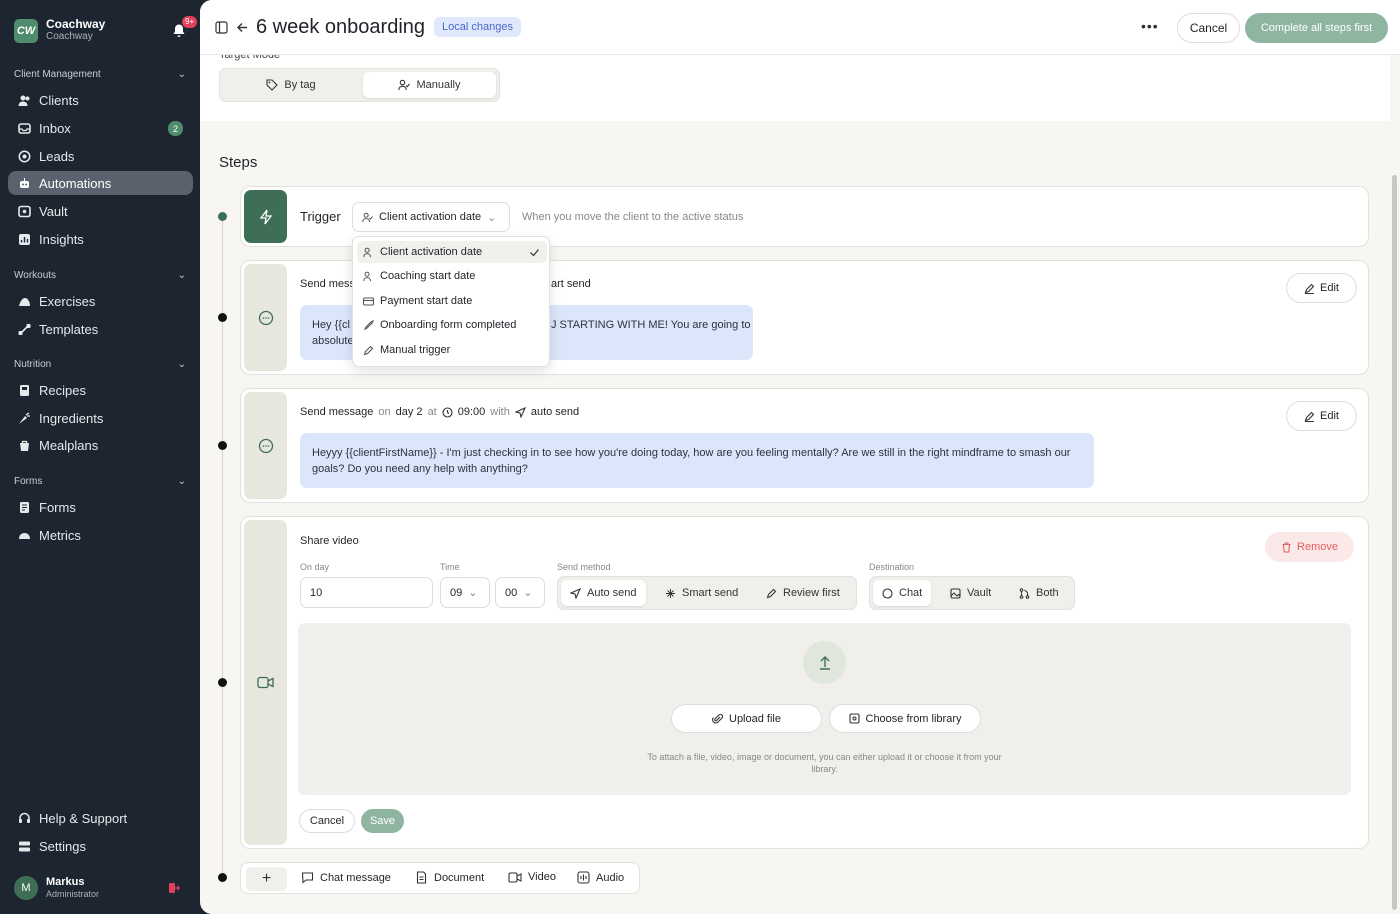  What do you see at coordinates (100, 418) in the screenshot?
I see `sidebar-item-ingredients: Ingredients` at bounding box center [100, 418].